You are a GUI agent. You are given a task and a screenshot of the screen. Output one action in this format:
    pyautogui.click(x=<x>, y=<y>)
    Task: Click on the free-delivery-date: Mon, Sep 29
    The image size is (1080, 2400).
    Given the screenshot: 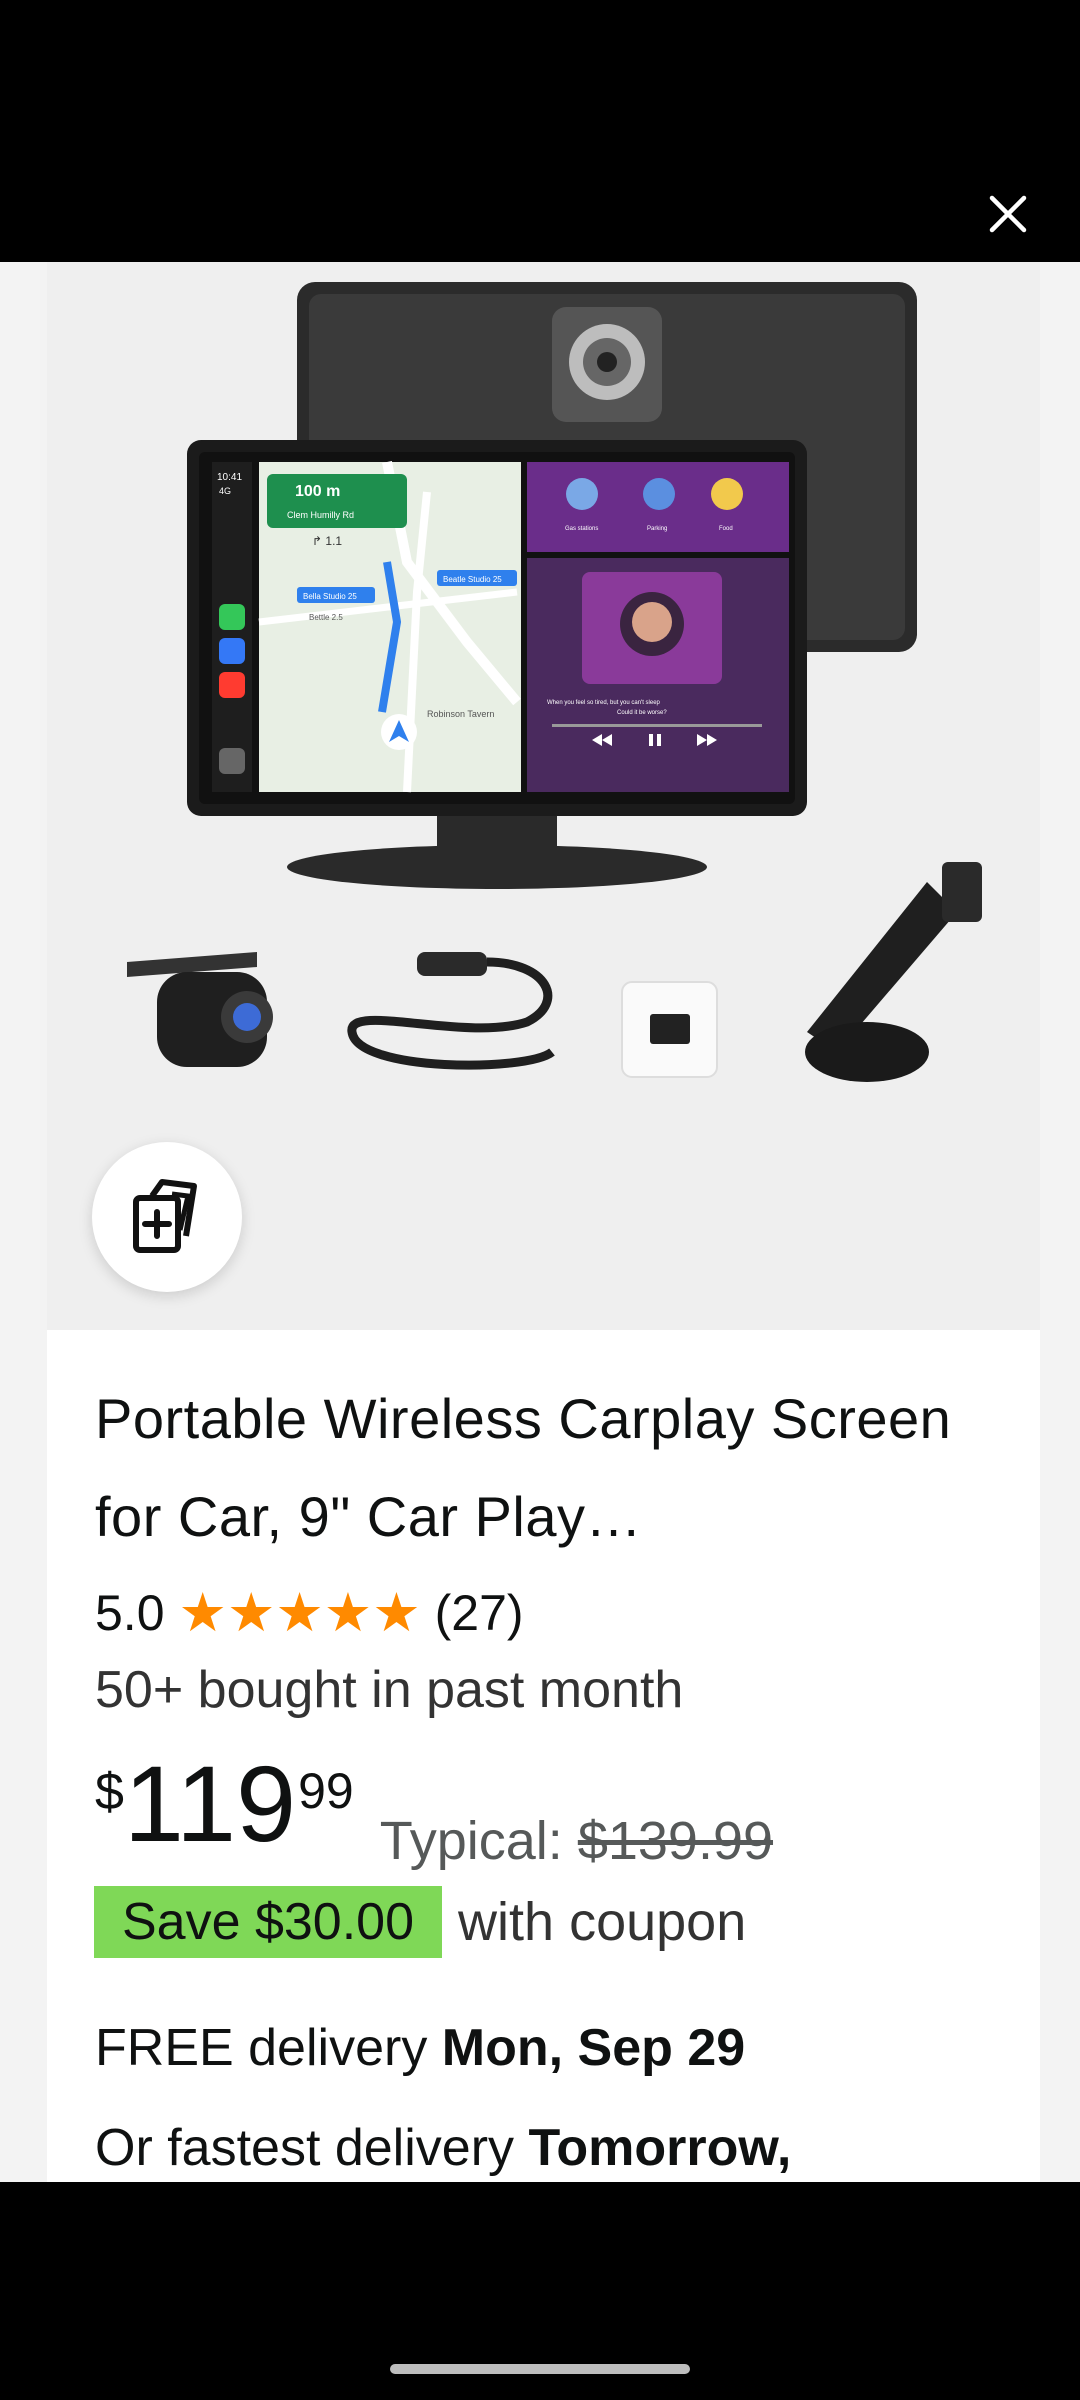 What is the action you would take?
    pyautogui.click(x=593, y=2048)
    